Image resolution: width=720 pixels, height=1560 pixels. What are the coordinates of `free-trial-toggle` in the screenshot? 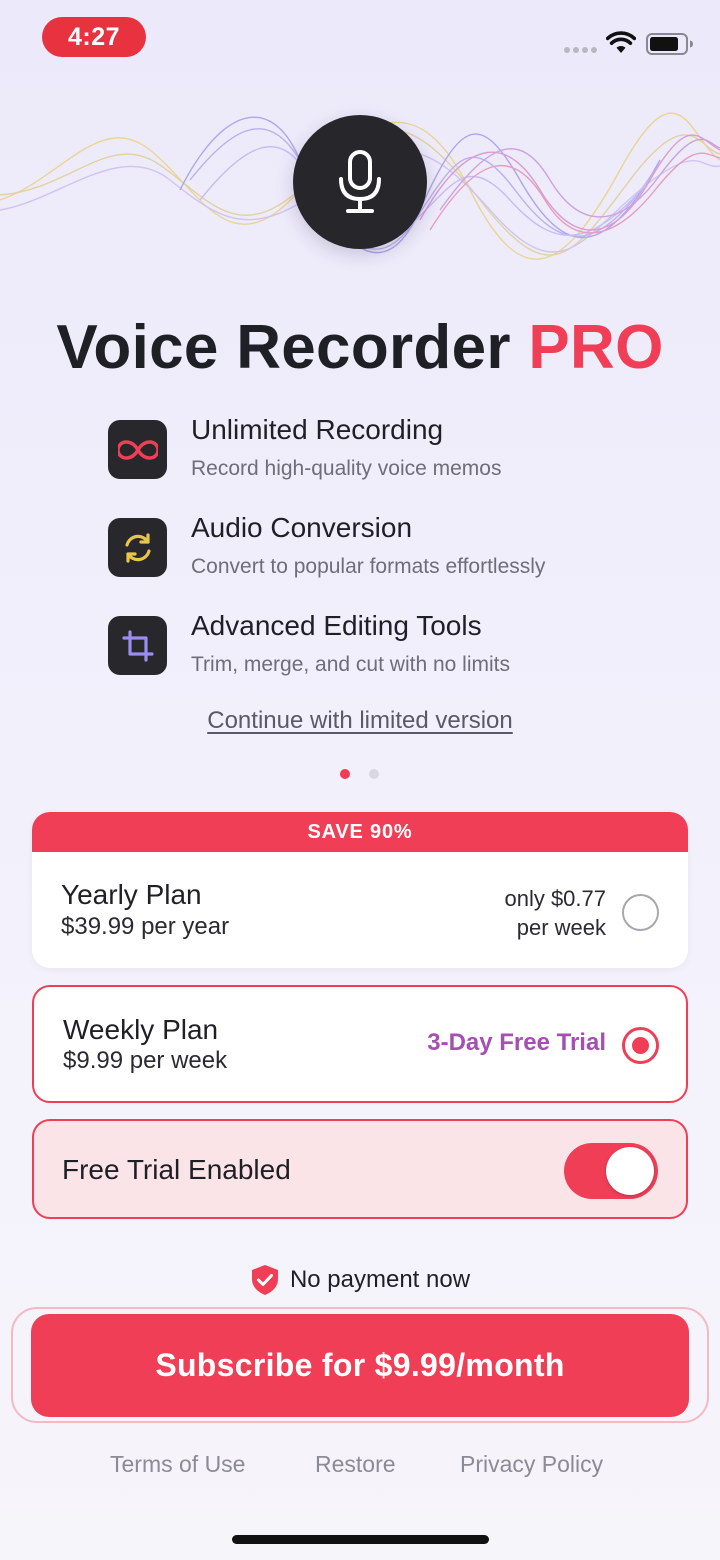 It's located at (611, 1171).